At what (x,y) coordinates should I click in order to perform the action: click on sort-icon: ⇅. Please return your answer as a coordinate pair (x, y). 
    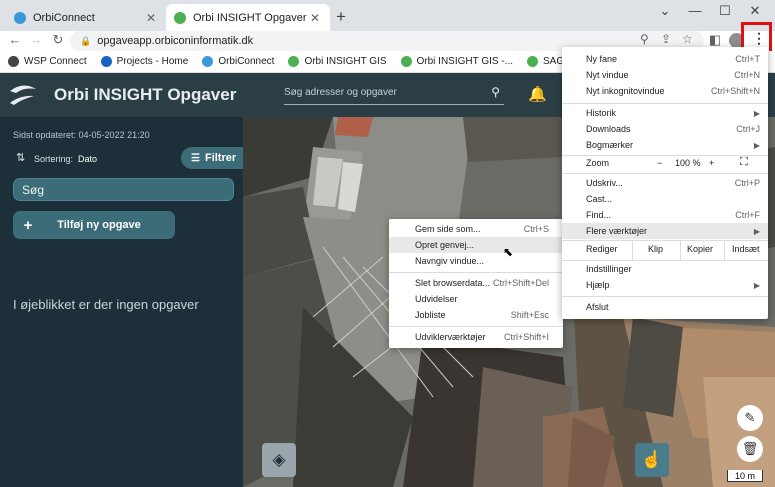
    Looking at the image, I should click on (20, 157).